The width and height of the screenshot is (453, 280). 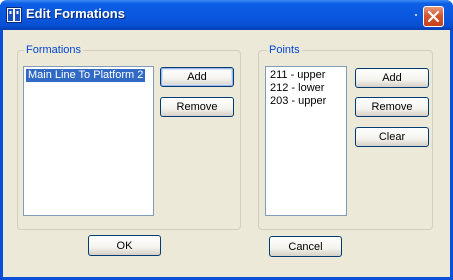 What do you see at coordinates (54, 50) in the screenshot?
I see `formations-group-label: Formations` at bounding box center [54, 50].